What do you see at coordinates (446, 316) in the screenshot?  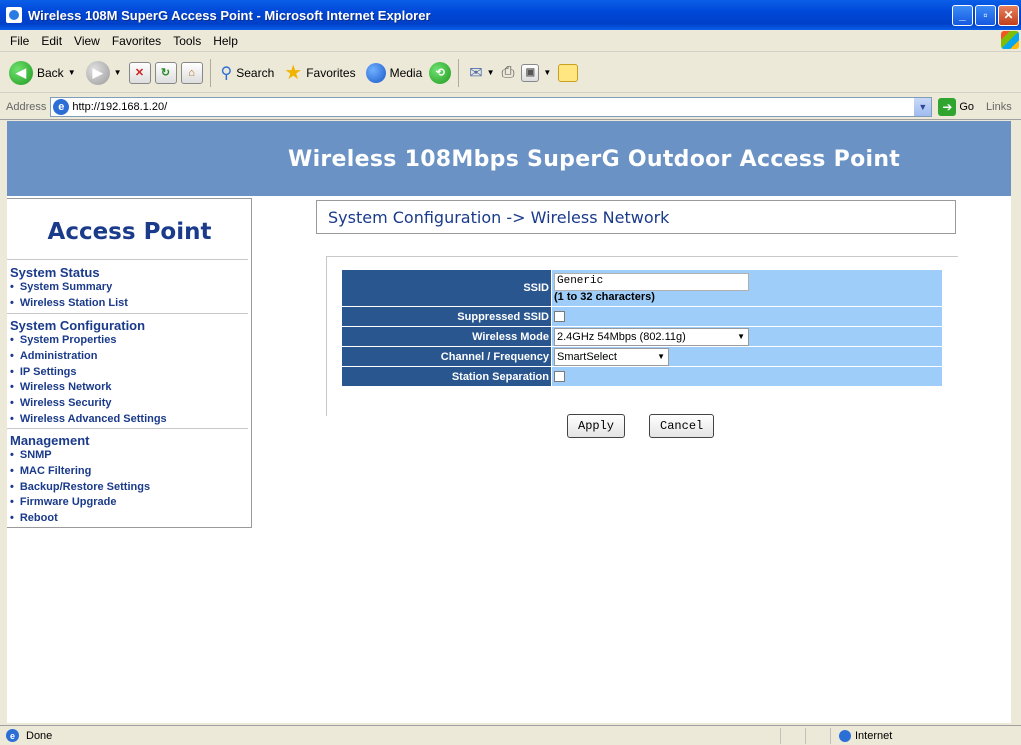 I see `suppressed-ssid-label: Suppressed SSID` at bounding box center [446, 316].